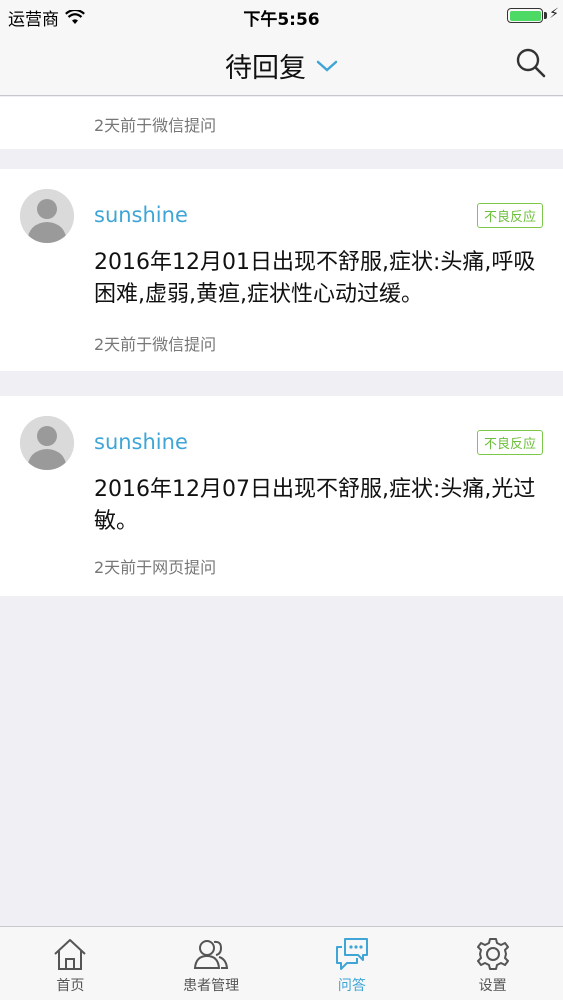 The width and height of the screenshot is (563, 1000). I want to click on chevron-down-icon, so click(327, 66).